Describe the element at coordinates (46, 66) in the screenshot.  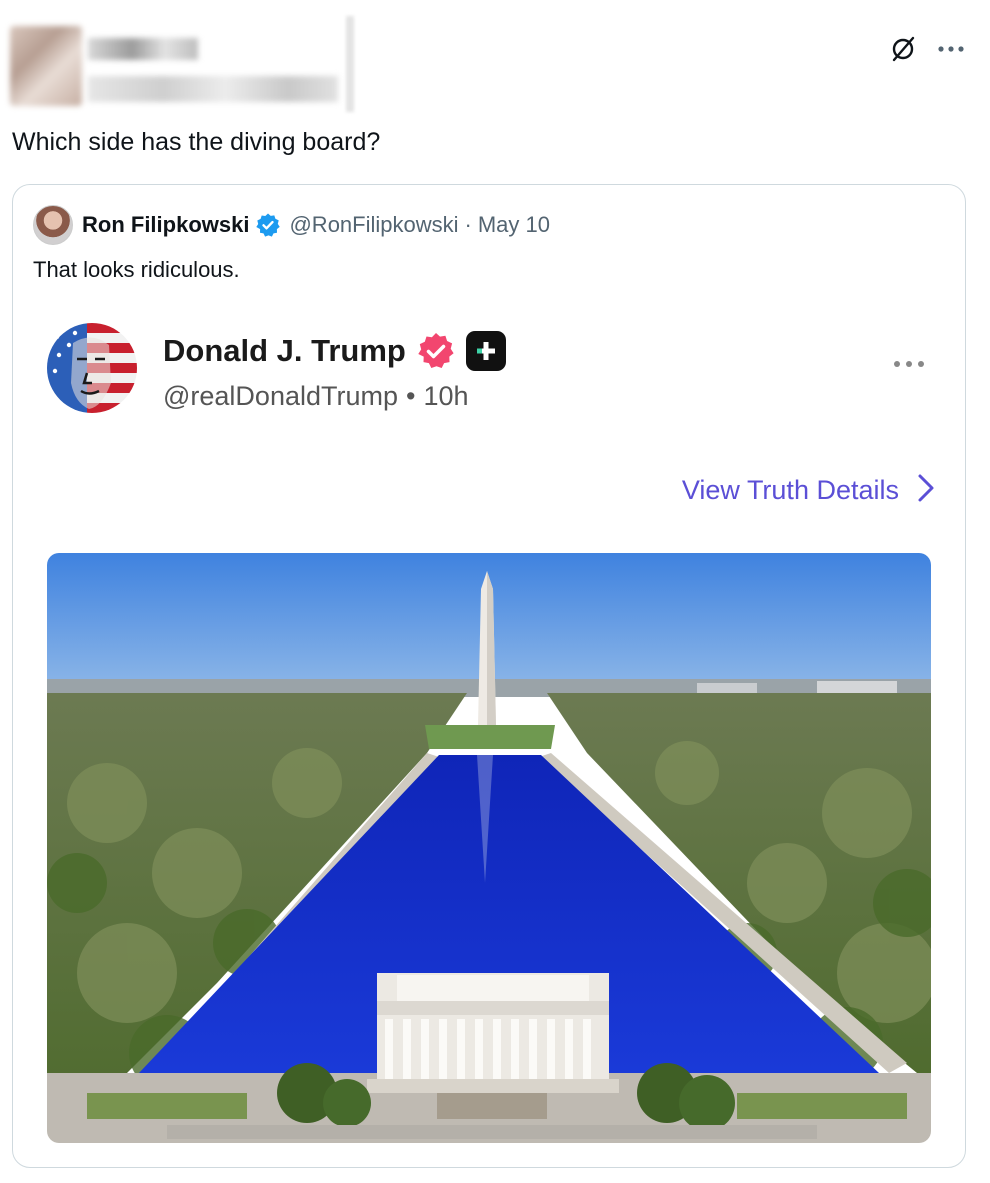
I see `redacted-avatar` at that location.